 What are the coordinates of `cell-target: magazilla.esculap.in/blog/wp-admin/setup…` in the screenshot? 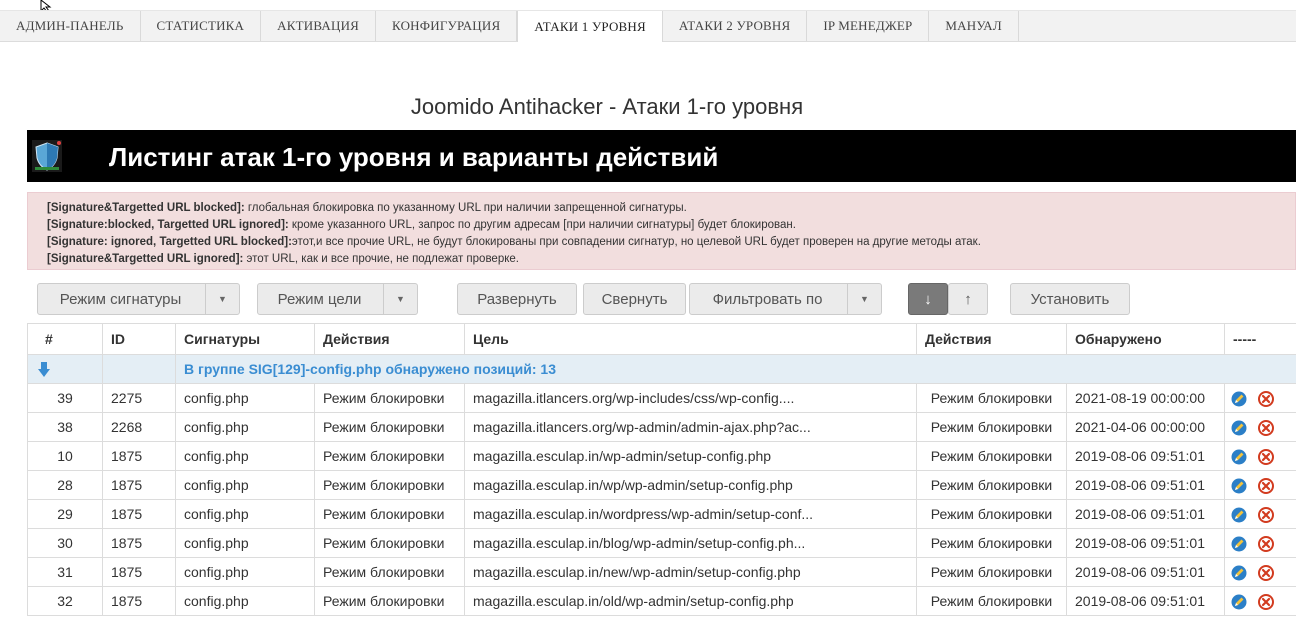 It's located at (690, 543).